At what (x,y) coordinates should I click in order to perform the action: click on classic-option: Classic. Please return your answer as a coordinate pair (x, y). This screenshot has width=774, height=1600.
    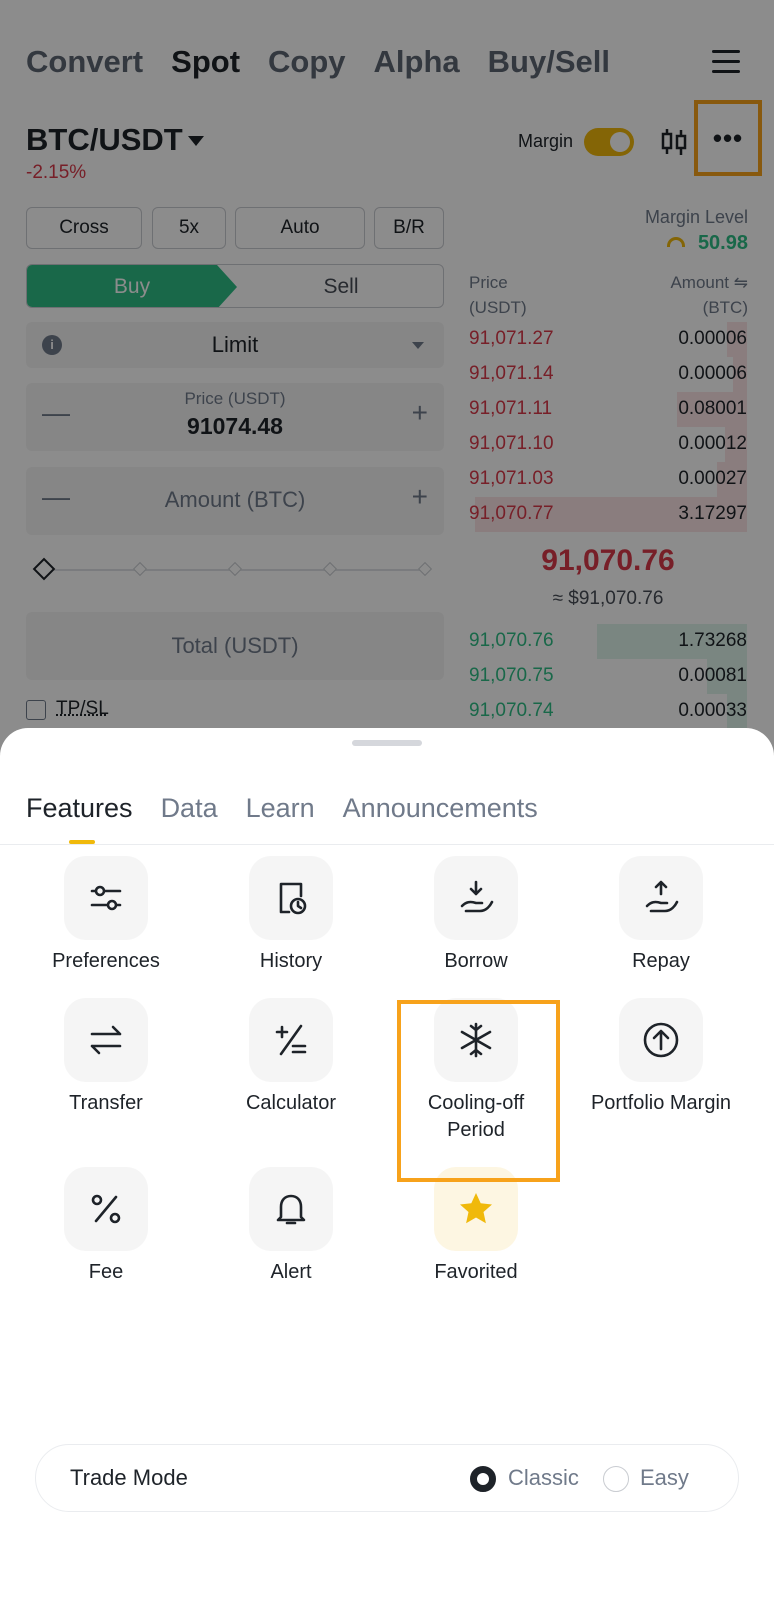
    Looking at the image, I should click on (543, 1478).